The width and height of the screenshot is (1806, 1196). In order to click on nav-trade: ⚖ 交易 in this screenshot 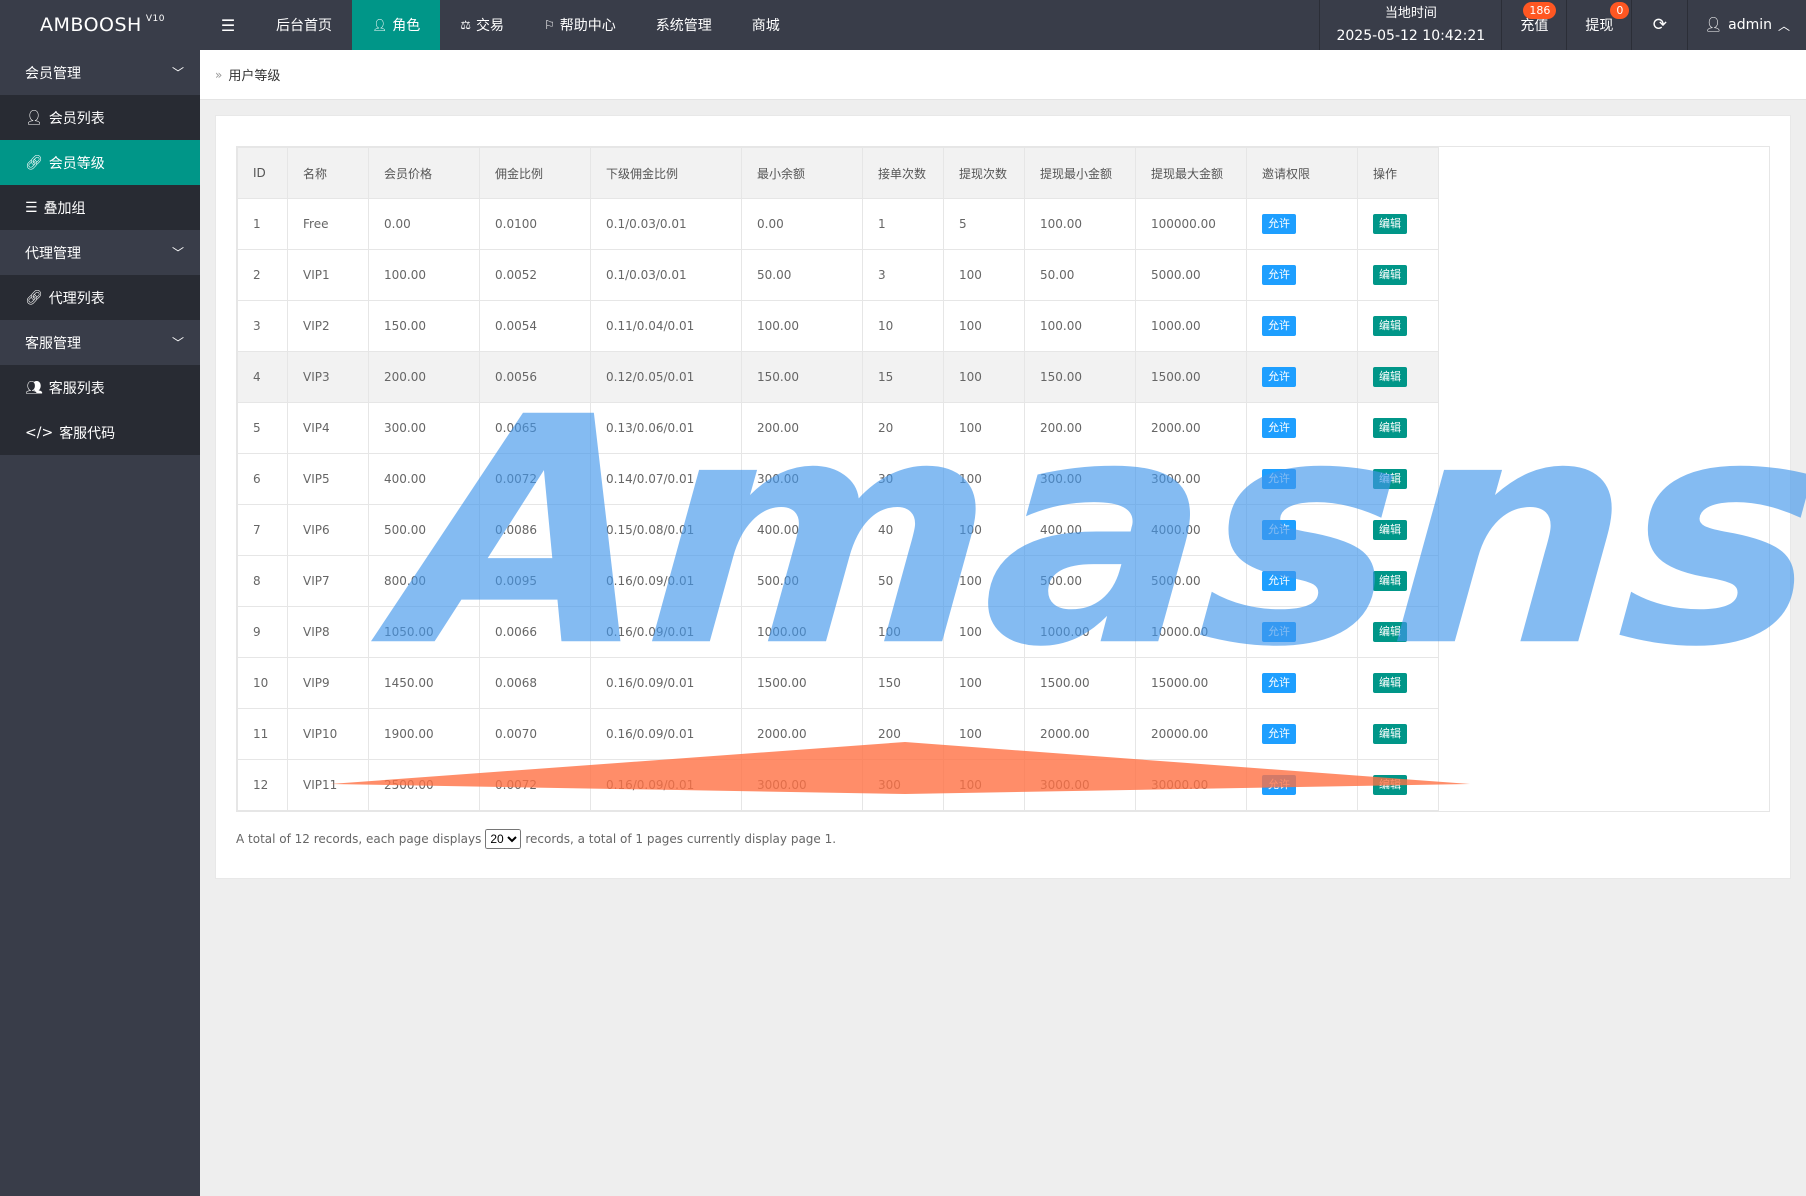, I will do `click(482, 25)`.